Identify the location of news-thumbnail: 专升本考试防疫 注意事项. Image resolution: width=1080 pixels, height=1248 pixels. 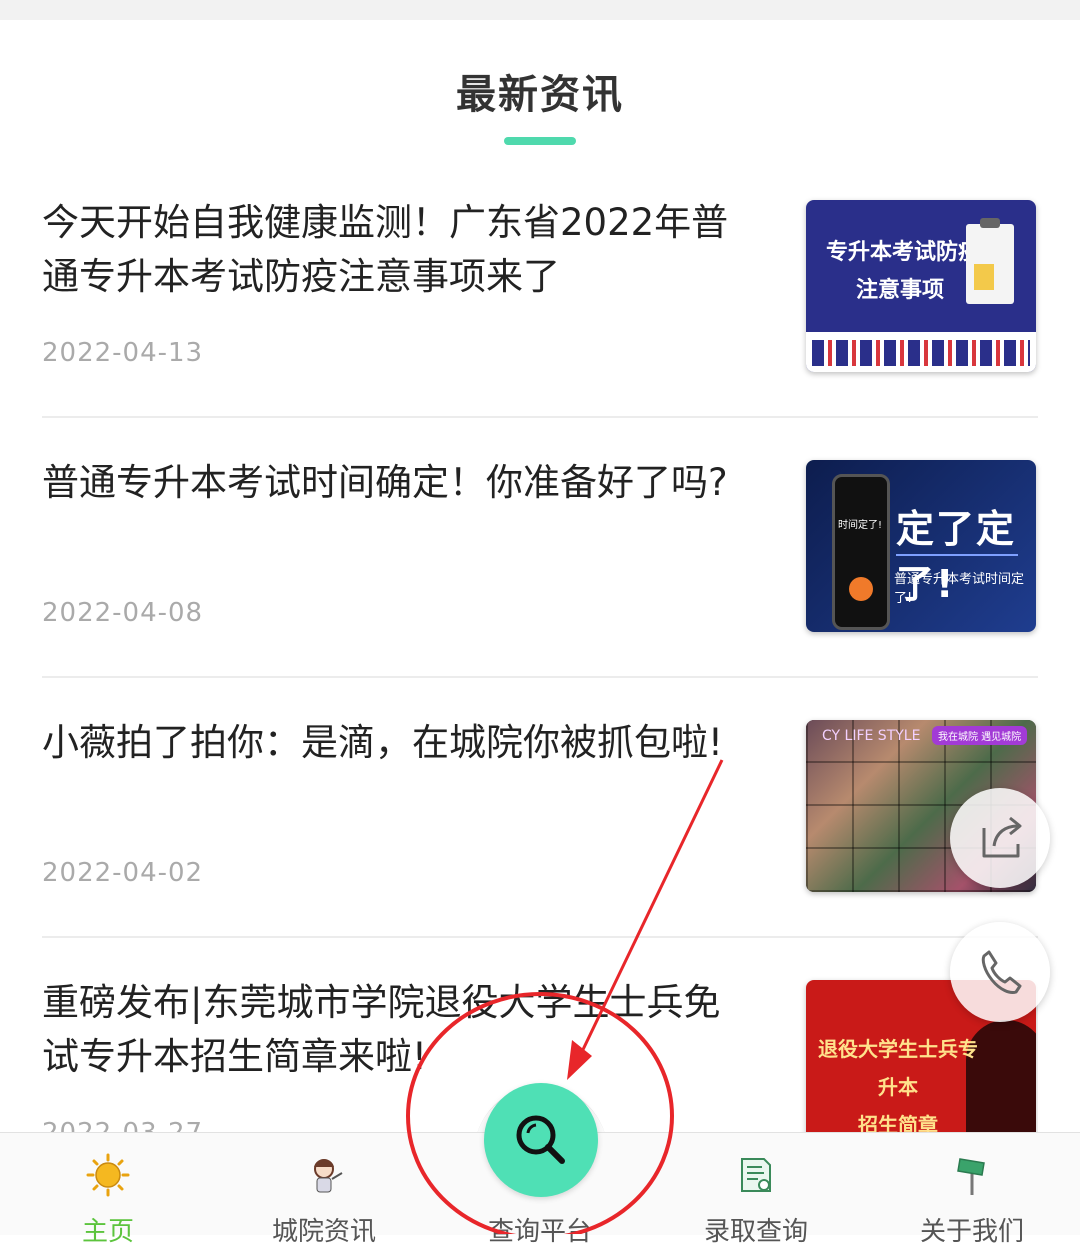
(921, 286).